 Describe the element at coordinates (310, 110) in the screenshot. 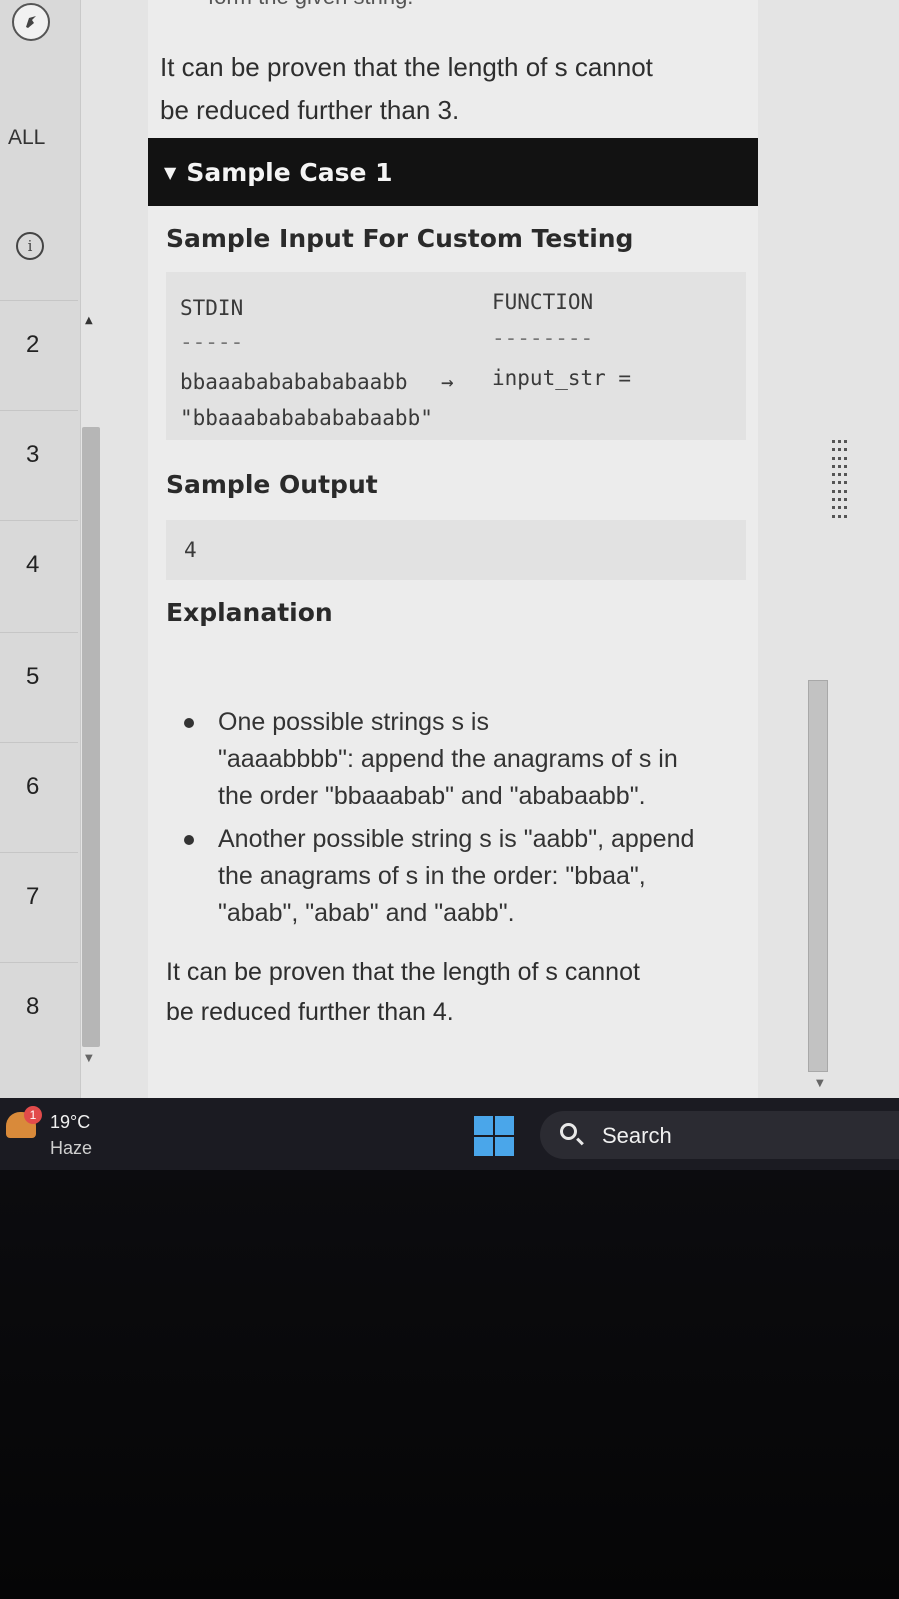

I see `paragraph-line: be reduced further than 3.` at that location.